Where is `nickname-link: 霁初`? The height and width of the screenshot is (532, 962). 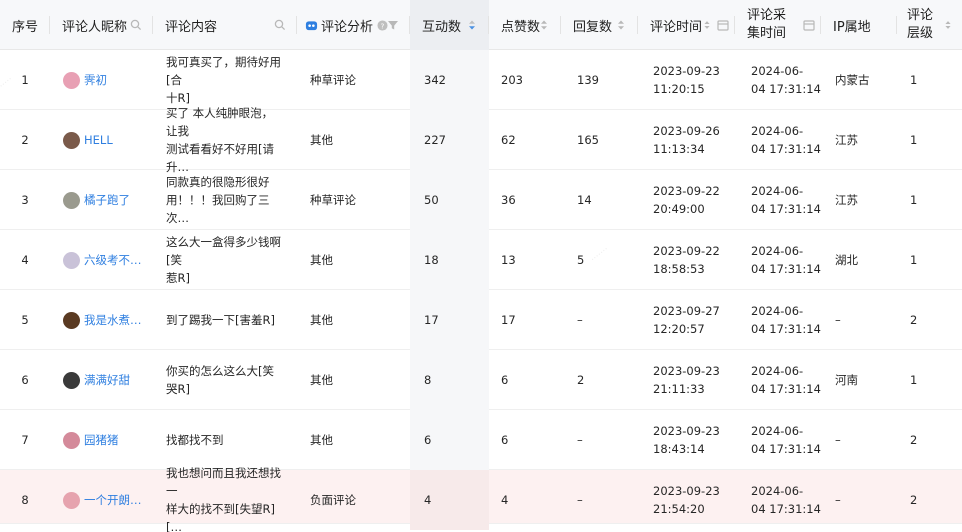
nickname-link: 霁初 is located at coordinates (95, 80).